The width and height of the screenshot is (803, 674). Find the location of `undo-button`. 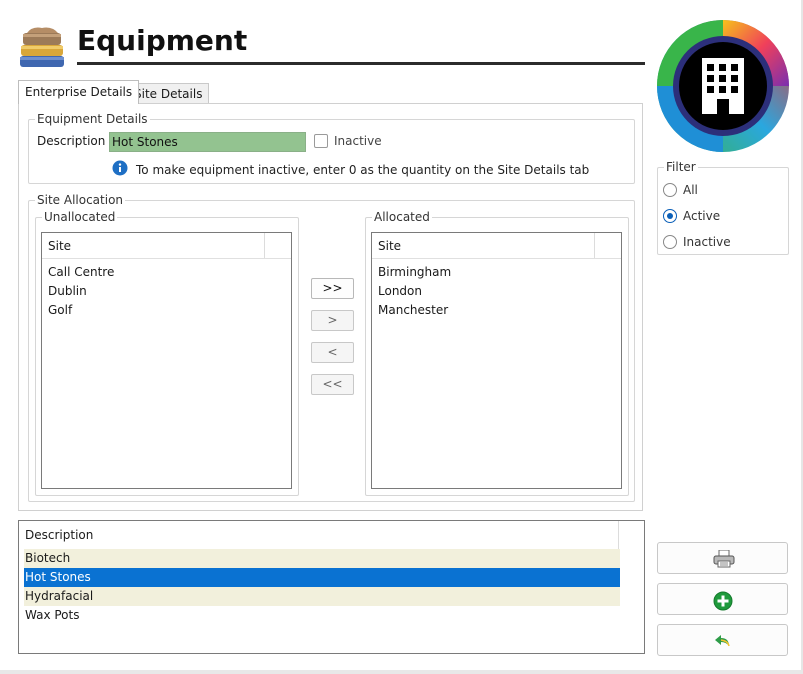

undo-button is located at coordinates (722, 640).